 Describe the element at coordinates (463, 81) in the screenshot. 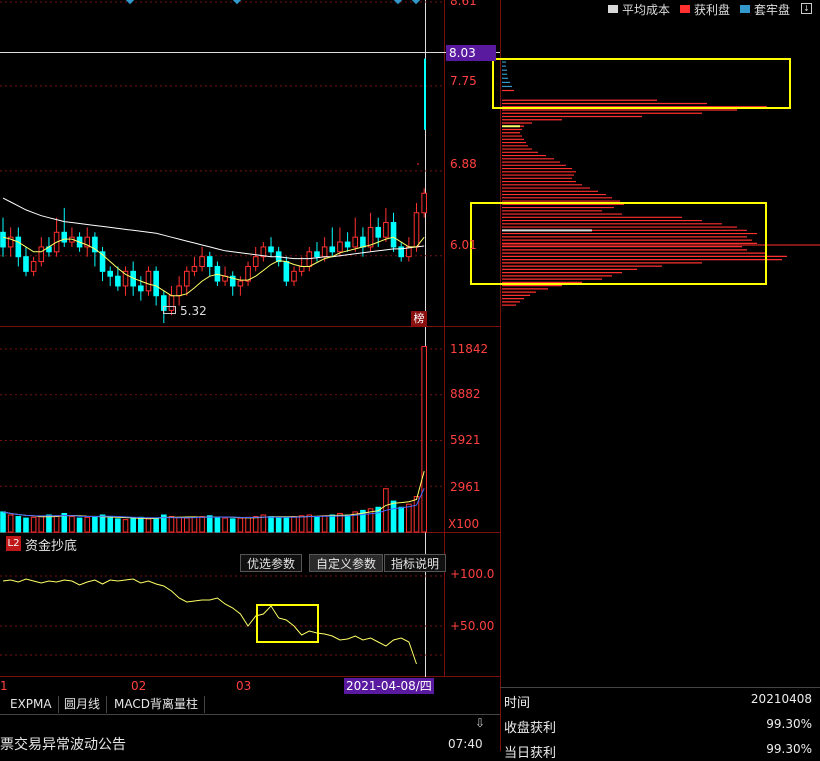

I see `price-tick-label: 7.75` at that location.